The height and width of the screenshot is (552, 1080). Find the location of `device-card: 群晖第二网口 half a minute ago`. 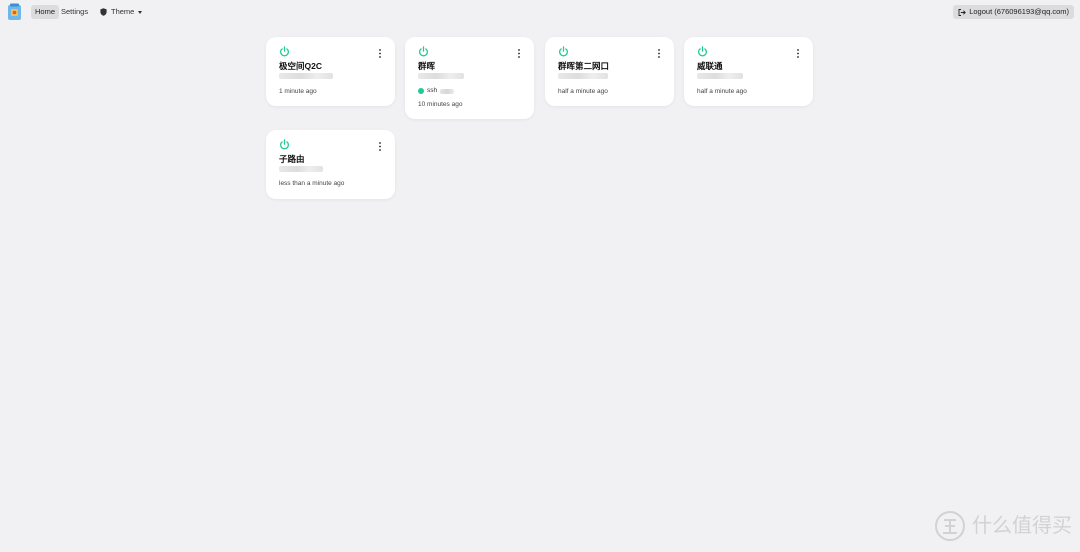

device-card: 群晖第二网口 half a minute ago is located at coordinates (609, 71).